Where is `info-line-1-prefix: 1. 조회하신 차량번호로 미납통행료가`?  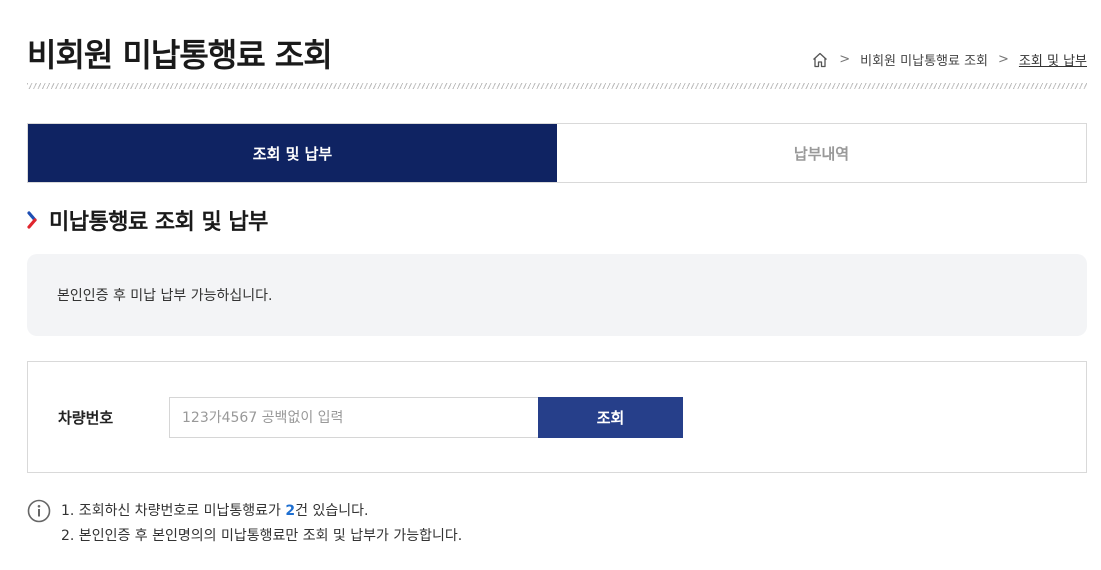 info-line-1-prefix: 1. 조회하신 차량번호로 미납통행료가 is located at coordinates (173, 511).